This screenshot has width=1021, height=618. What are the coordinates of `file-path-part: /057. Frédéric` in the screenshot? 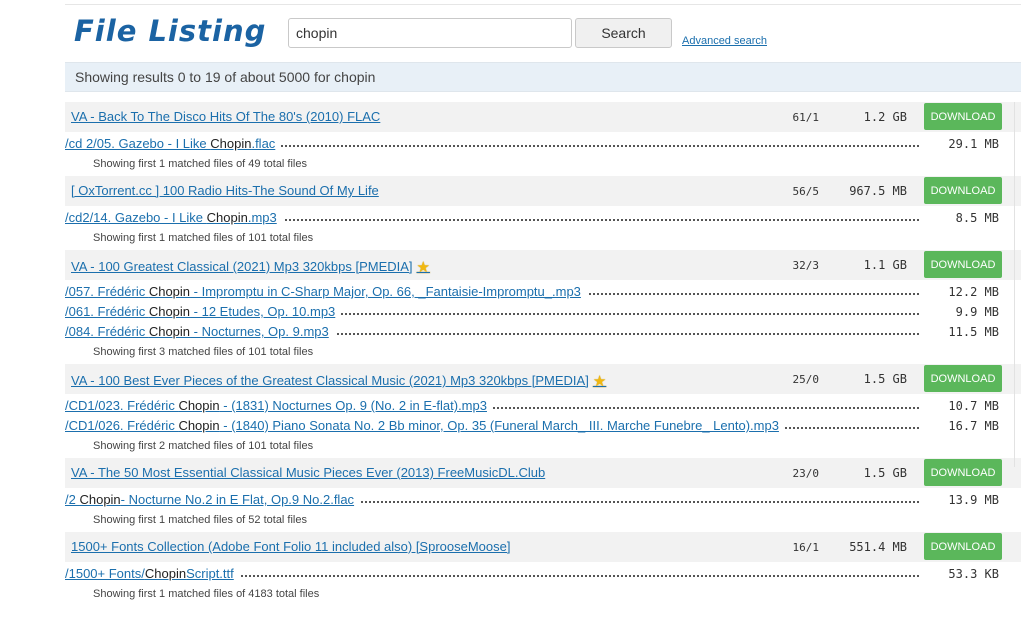 It's located at (107, 291).